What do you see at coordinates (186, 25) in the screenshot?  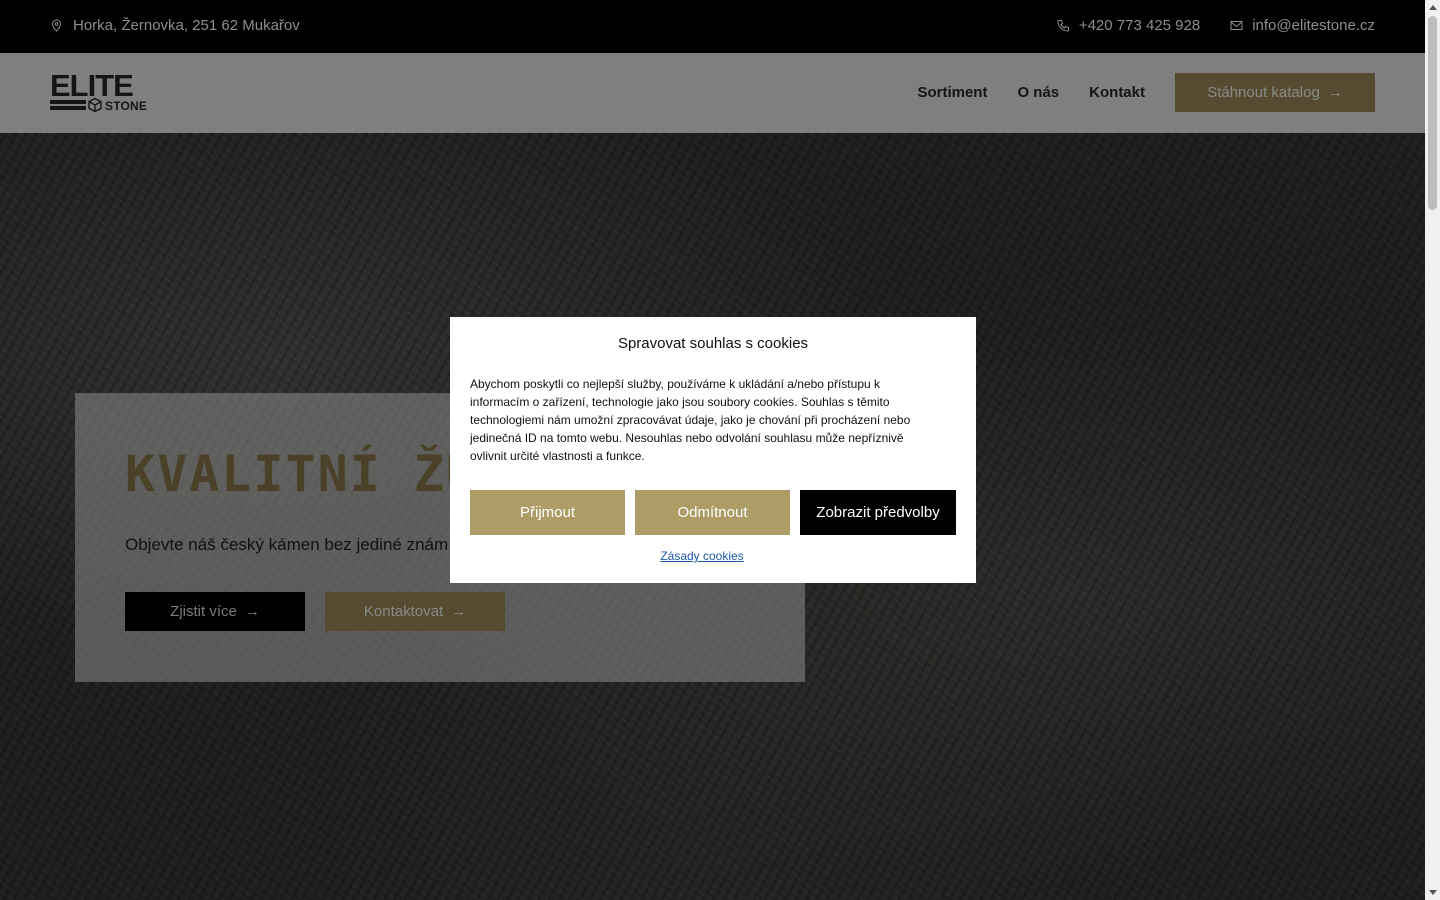 I see `address-text: Horka, Žernovka, 251 62 Mukařov` at bounding box center [186, 25].